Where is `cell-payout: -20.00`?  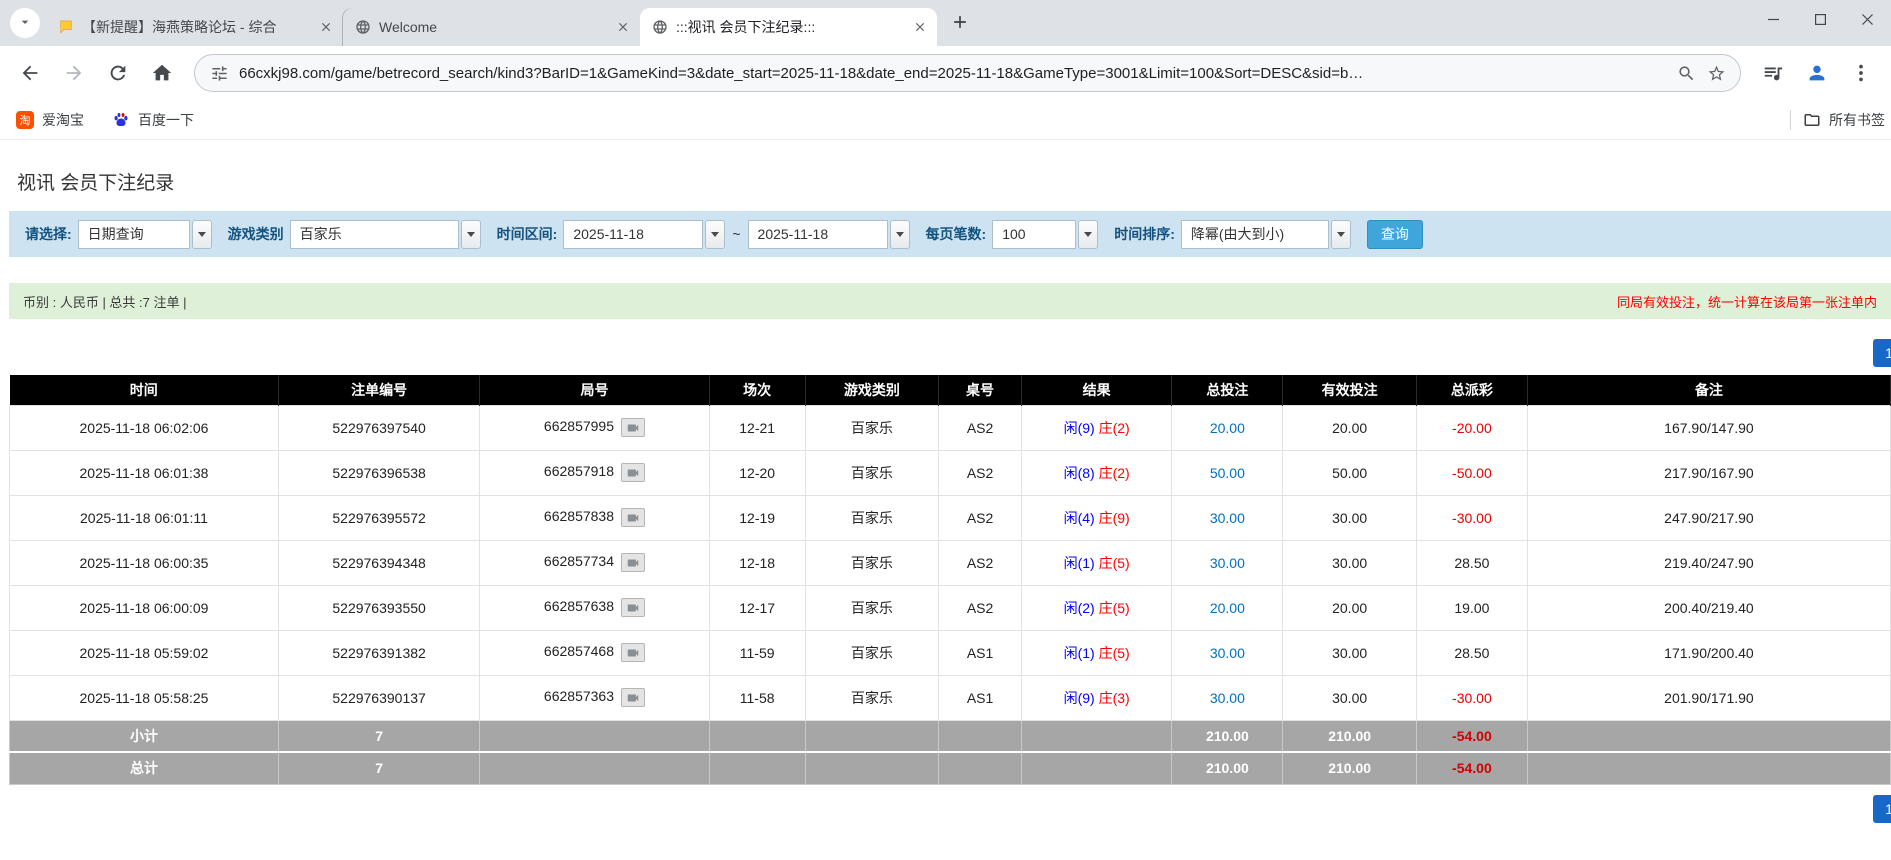
cell-payout: -20.00 is located at coordinates (1471, 427).